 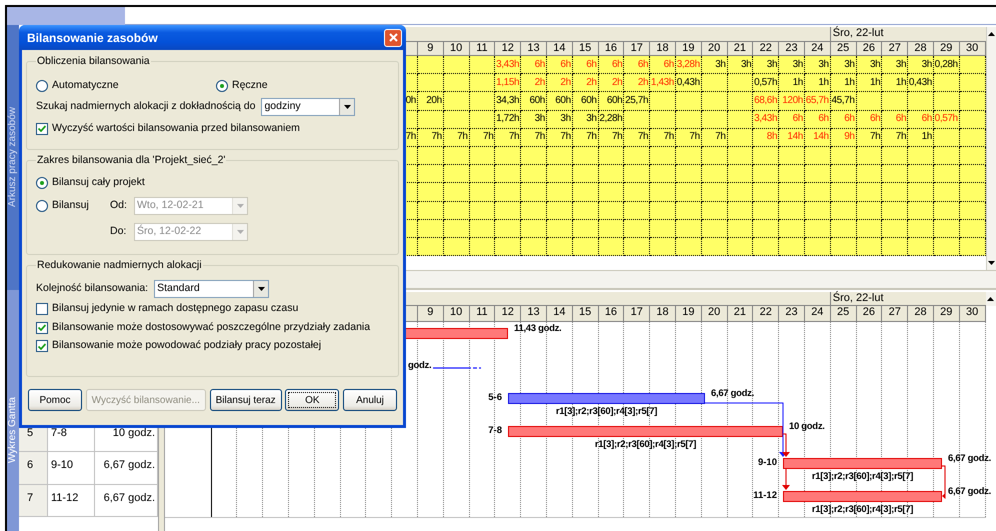 What do you see at coordinates (843, 314) in the screenshot?
I see `timescale-day-cell: 25` at bounding box center [843, 314].